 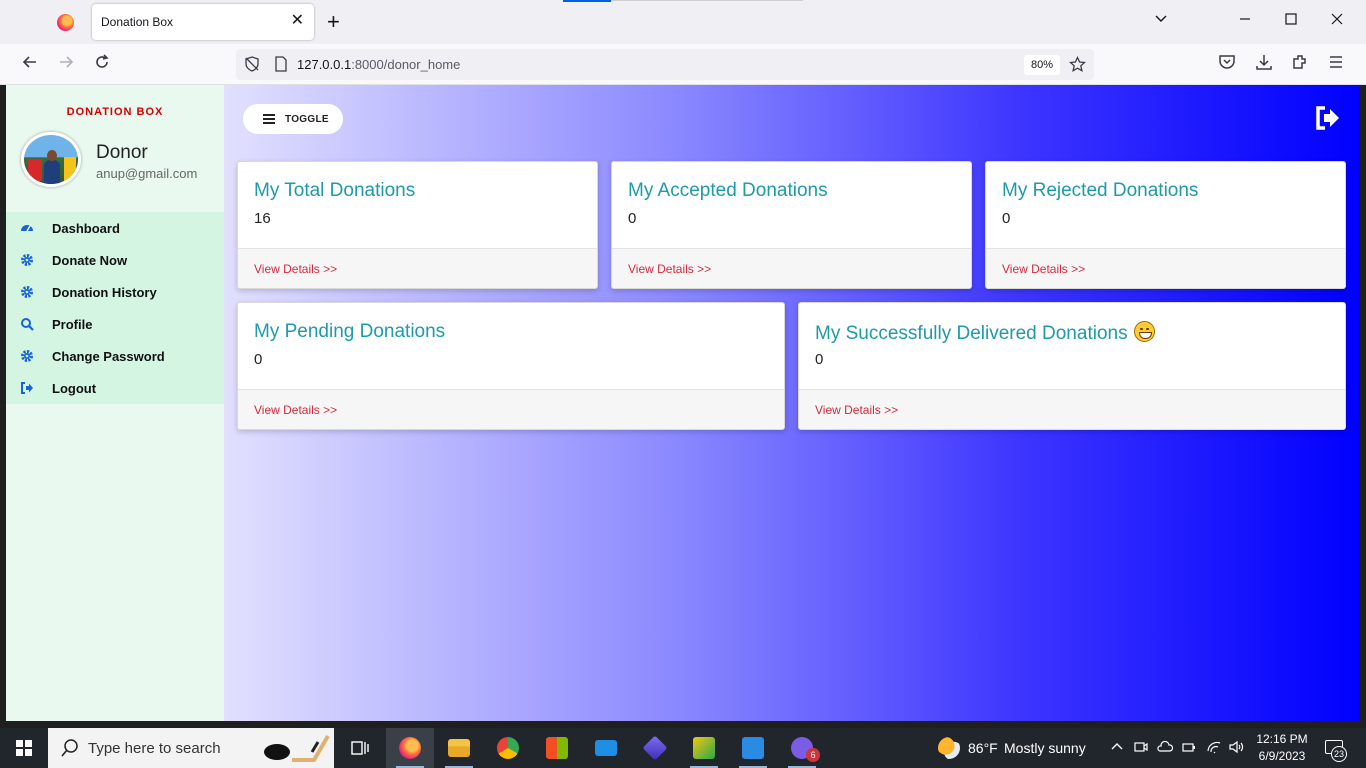 What do you see at coordinates (307, 119) in the screenshot?
I see `toggle-label: TOGGLE` at bounding box center [307, 119].